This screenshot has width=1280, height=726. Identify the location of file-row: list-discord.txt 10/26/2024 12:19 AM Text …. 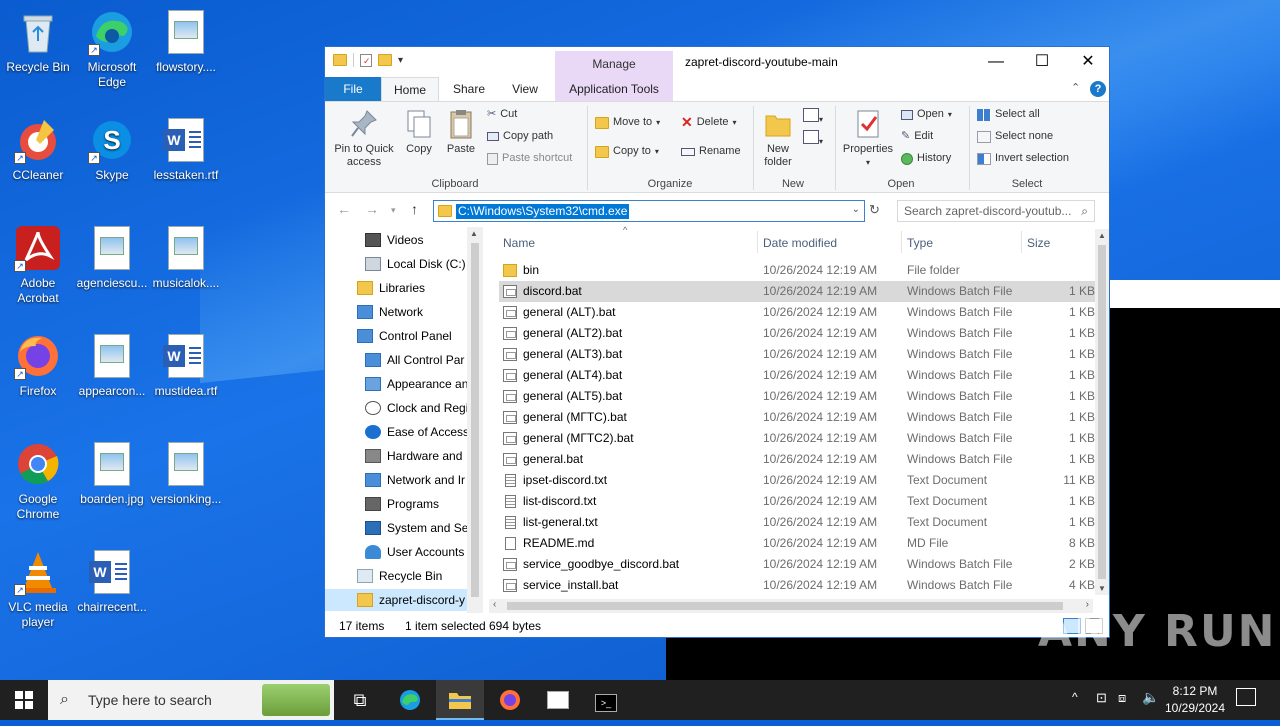
(797, 501).